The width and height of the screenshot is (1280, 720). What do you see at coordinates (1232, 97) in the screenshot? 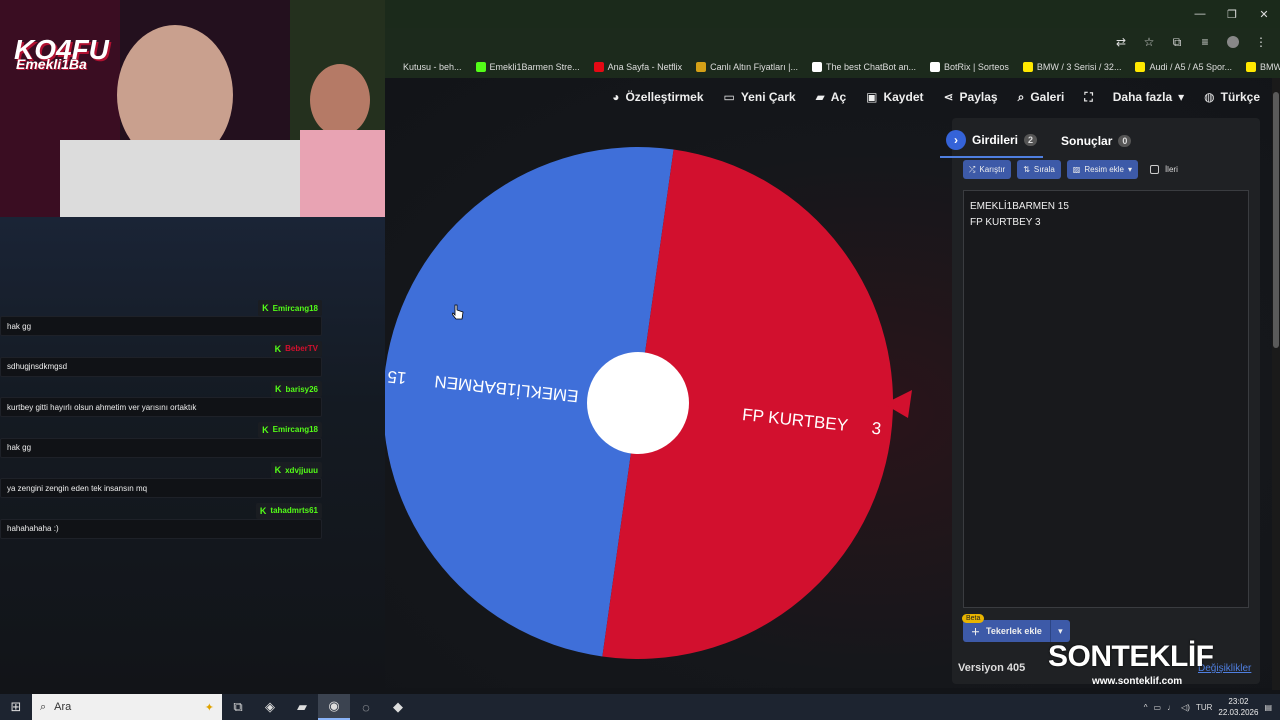
I see `language-button: ◍ Türkçe` at bounding box center [1232, 97].